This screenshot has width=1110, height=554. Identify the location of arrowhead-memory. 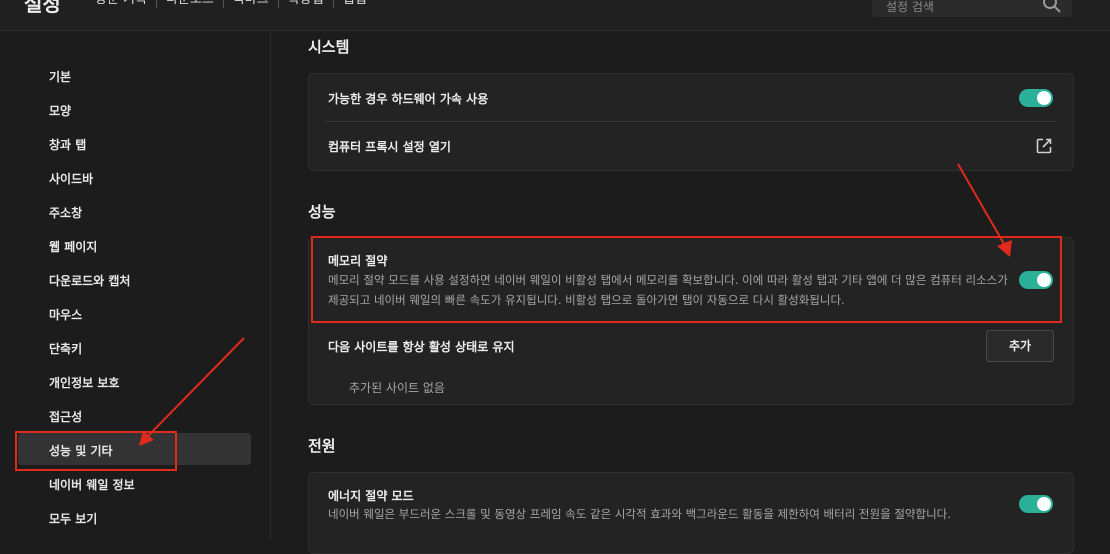
(1004, 248).